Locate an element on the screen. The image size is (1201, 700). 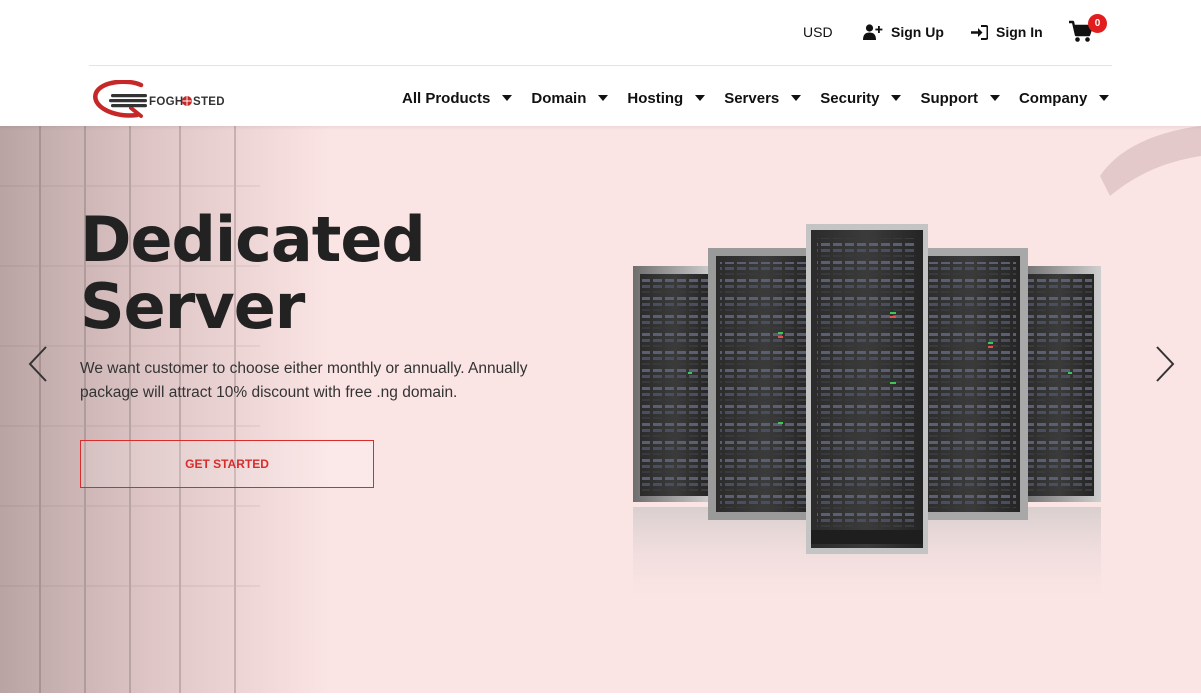
nav-label: Security is located at coordinates (850, 98).